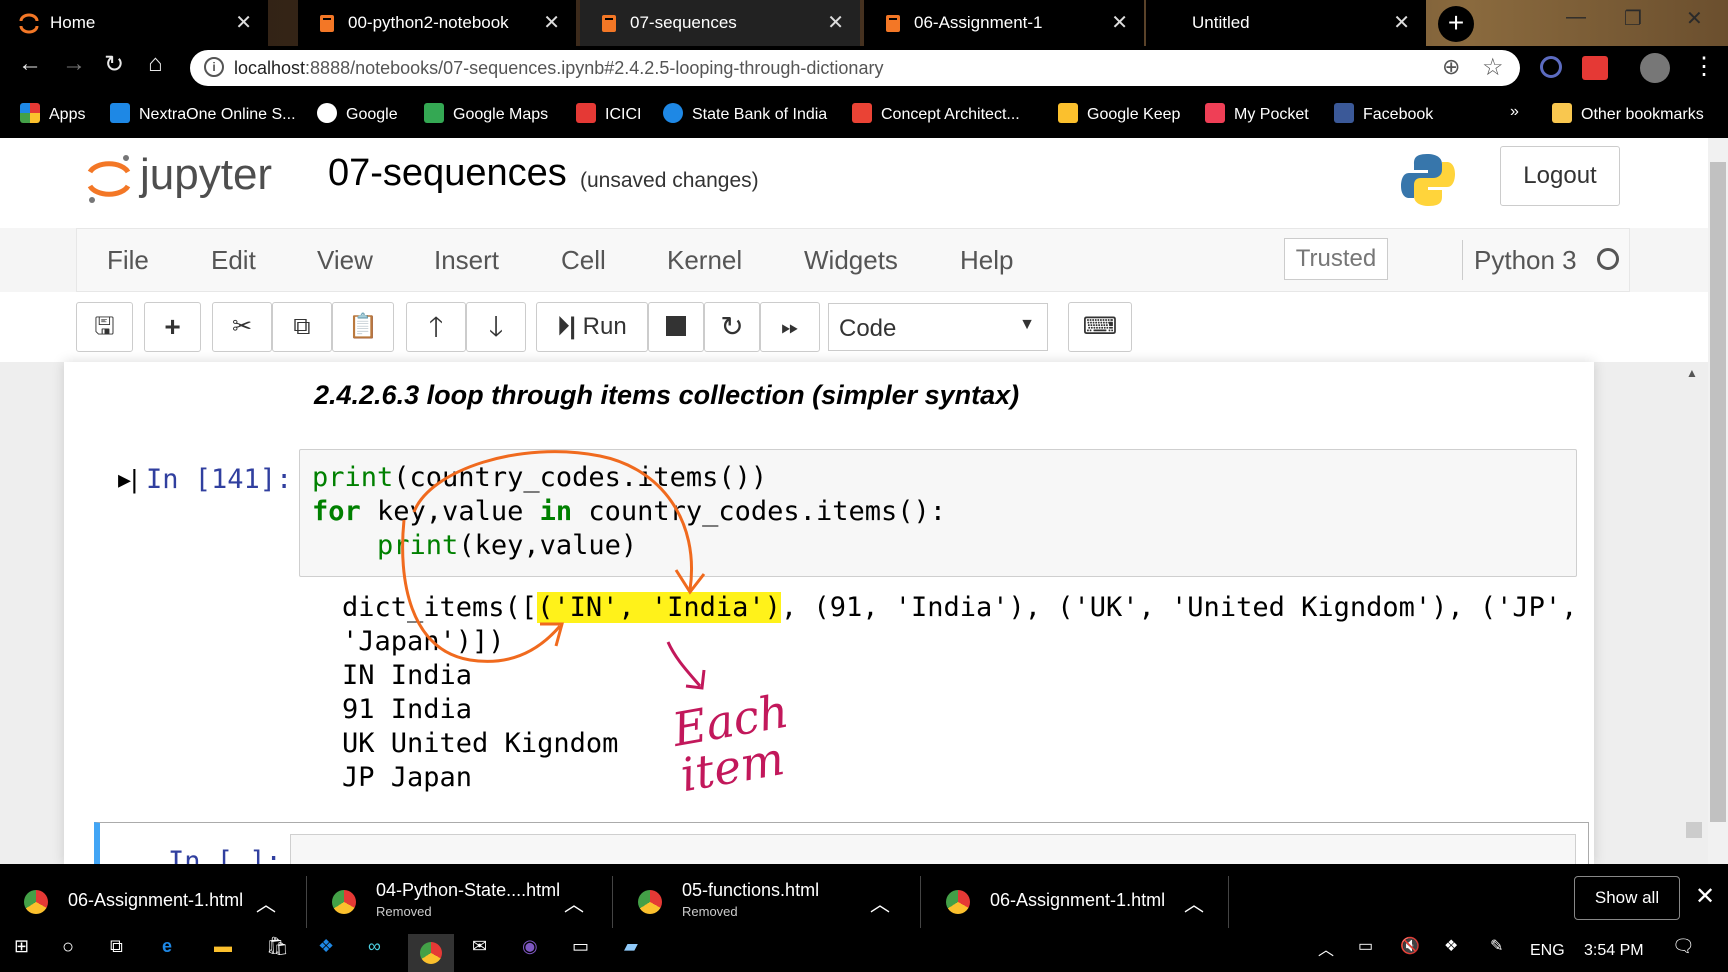 Image resolution: width=1728 pixels, height=972 pixels. What do you see at coordinates (864, 952) in the screenshot?
I see `taskbar` at bounding box center [864, 952].